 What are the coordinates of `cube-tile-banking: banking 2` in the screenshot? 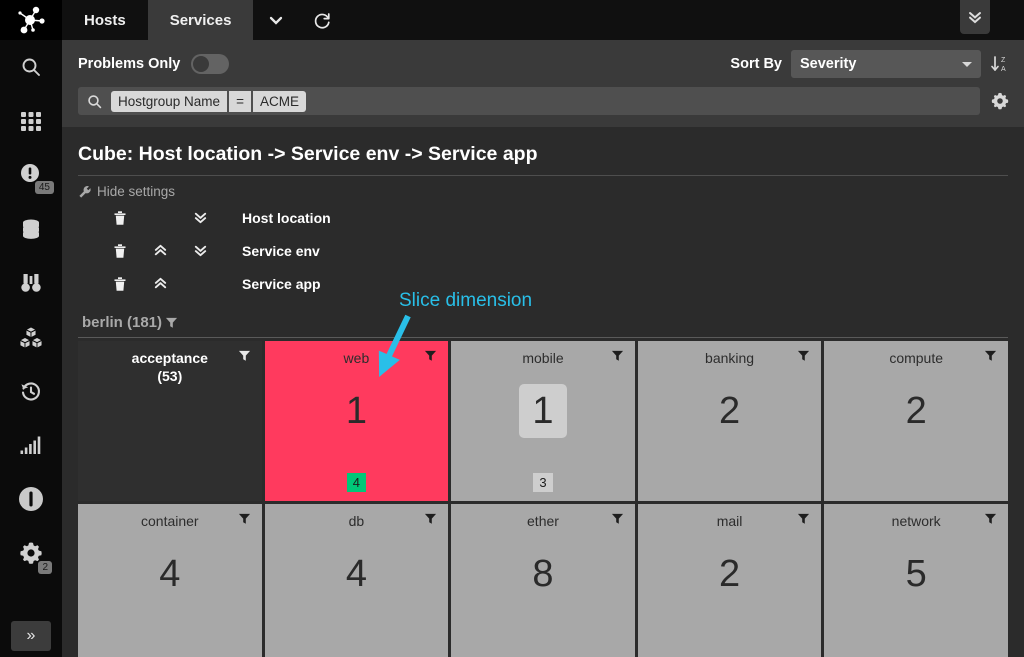 It's located at (729, 421).